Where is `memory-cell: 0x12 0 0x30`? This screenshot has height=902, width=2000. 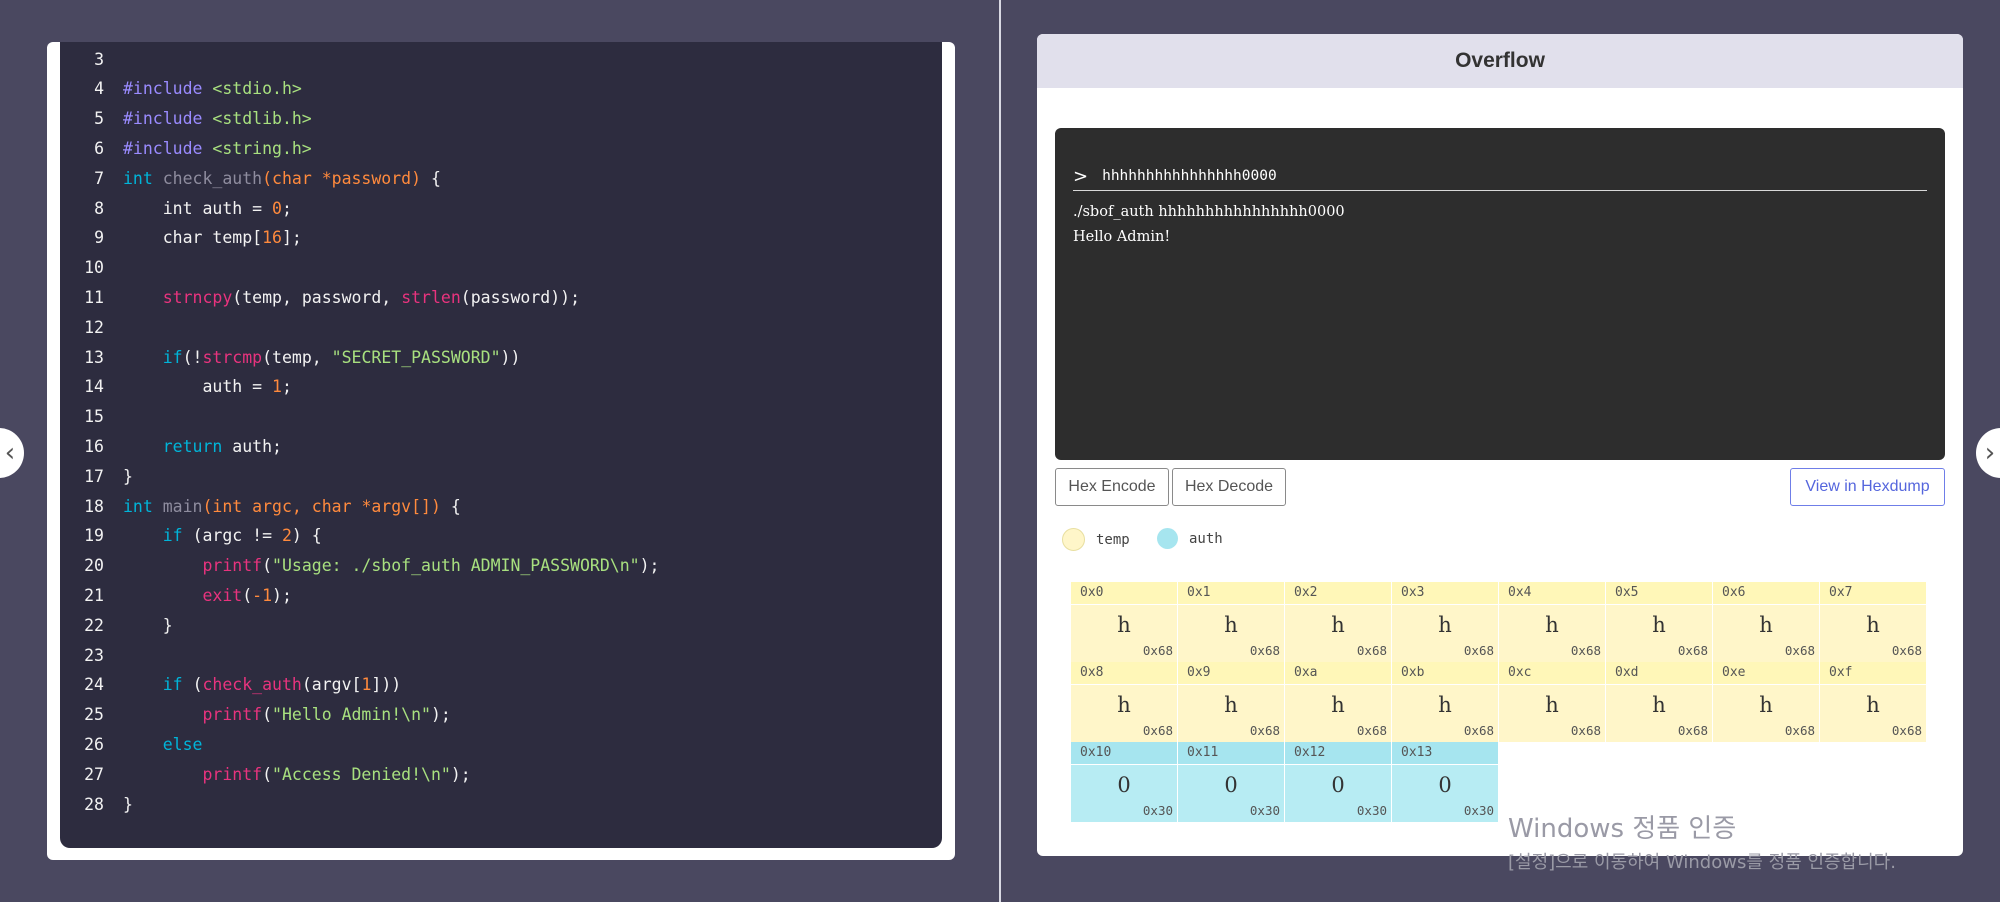
memory-cell: 0x12 0 0x30 is located at coordinates (1338, 782).